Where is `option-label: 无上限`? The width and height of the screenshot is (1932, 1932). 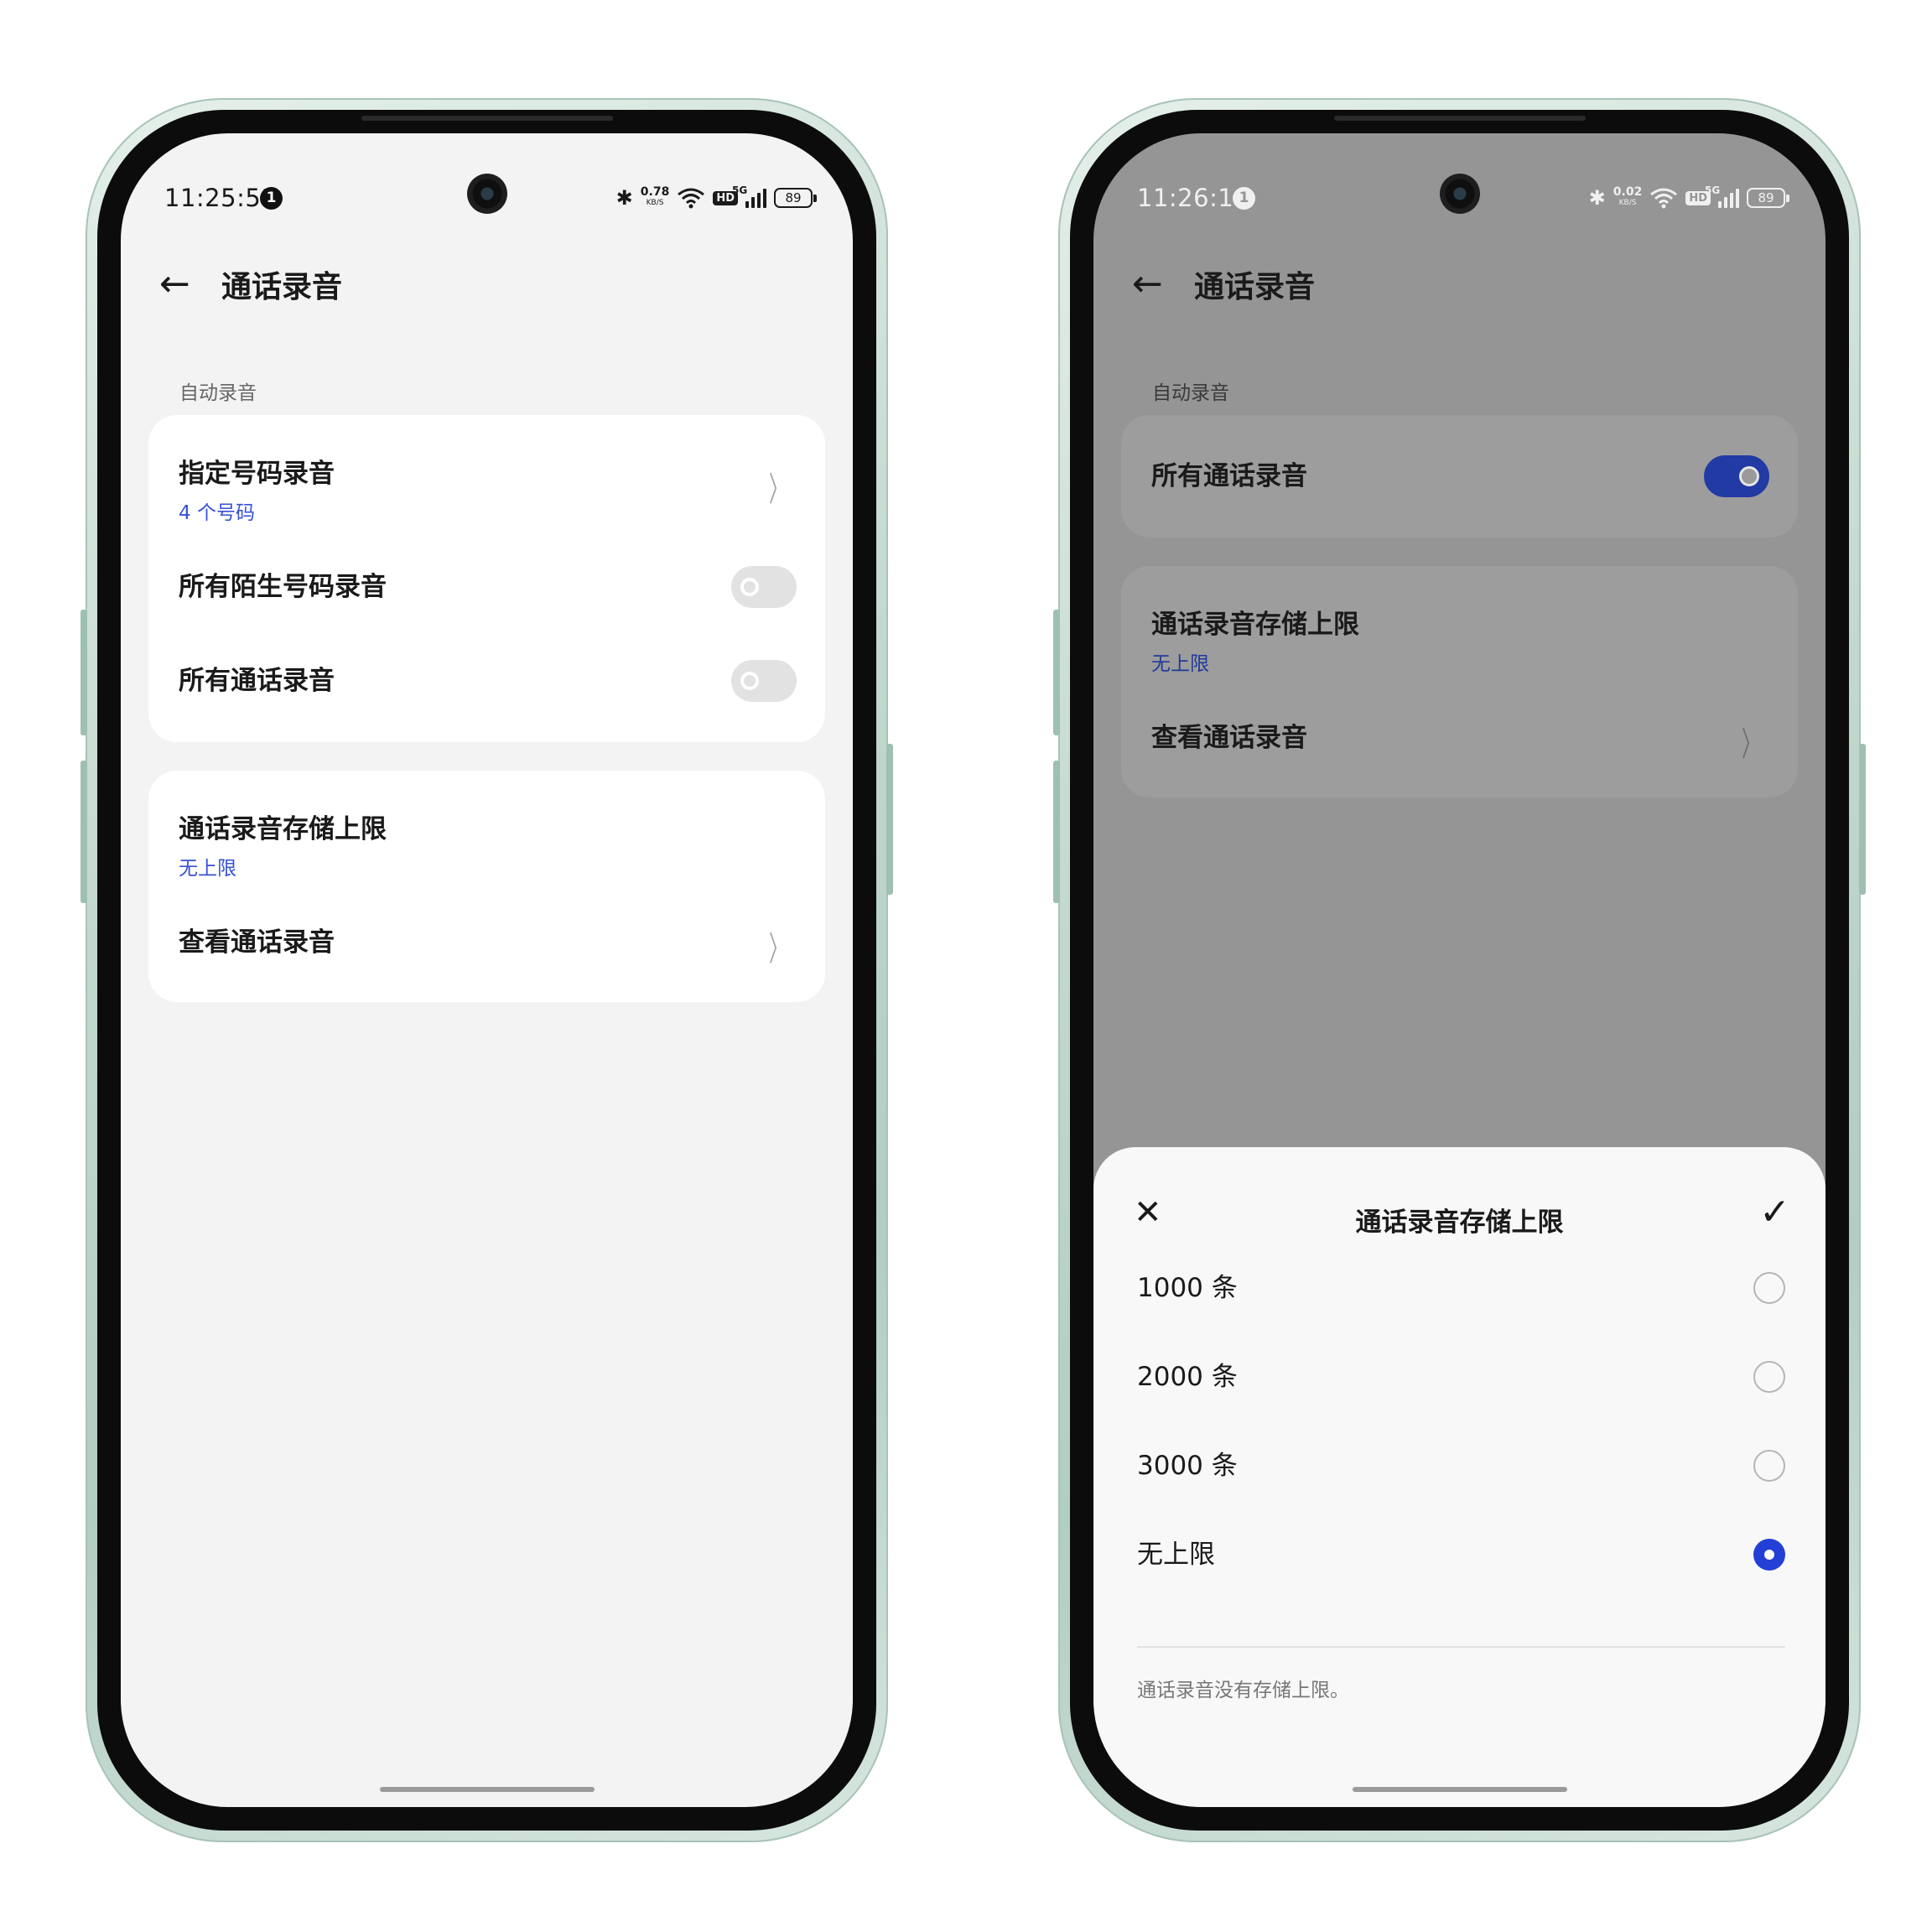
option-label: 无上限 is located at coordinates (1176, 1555).